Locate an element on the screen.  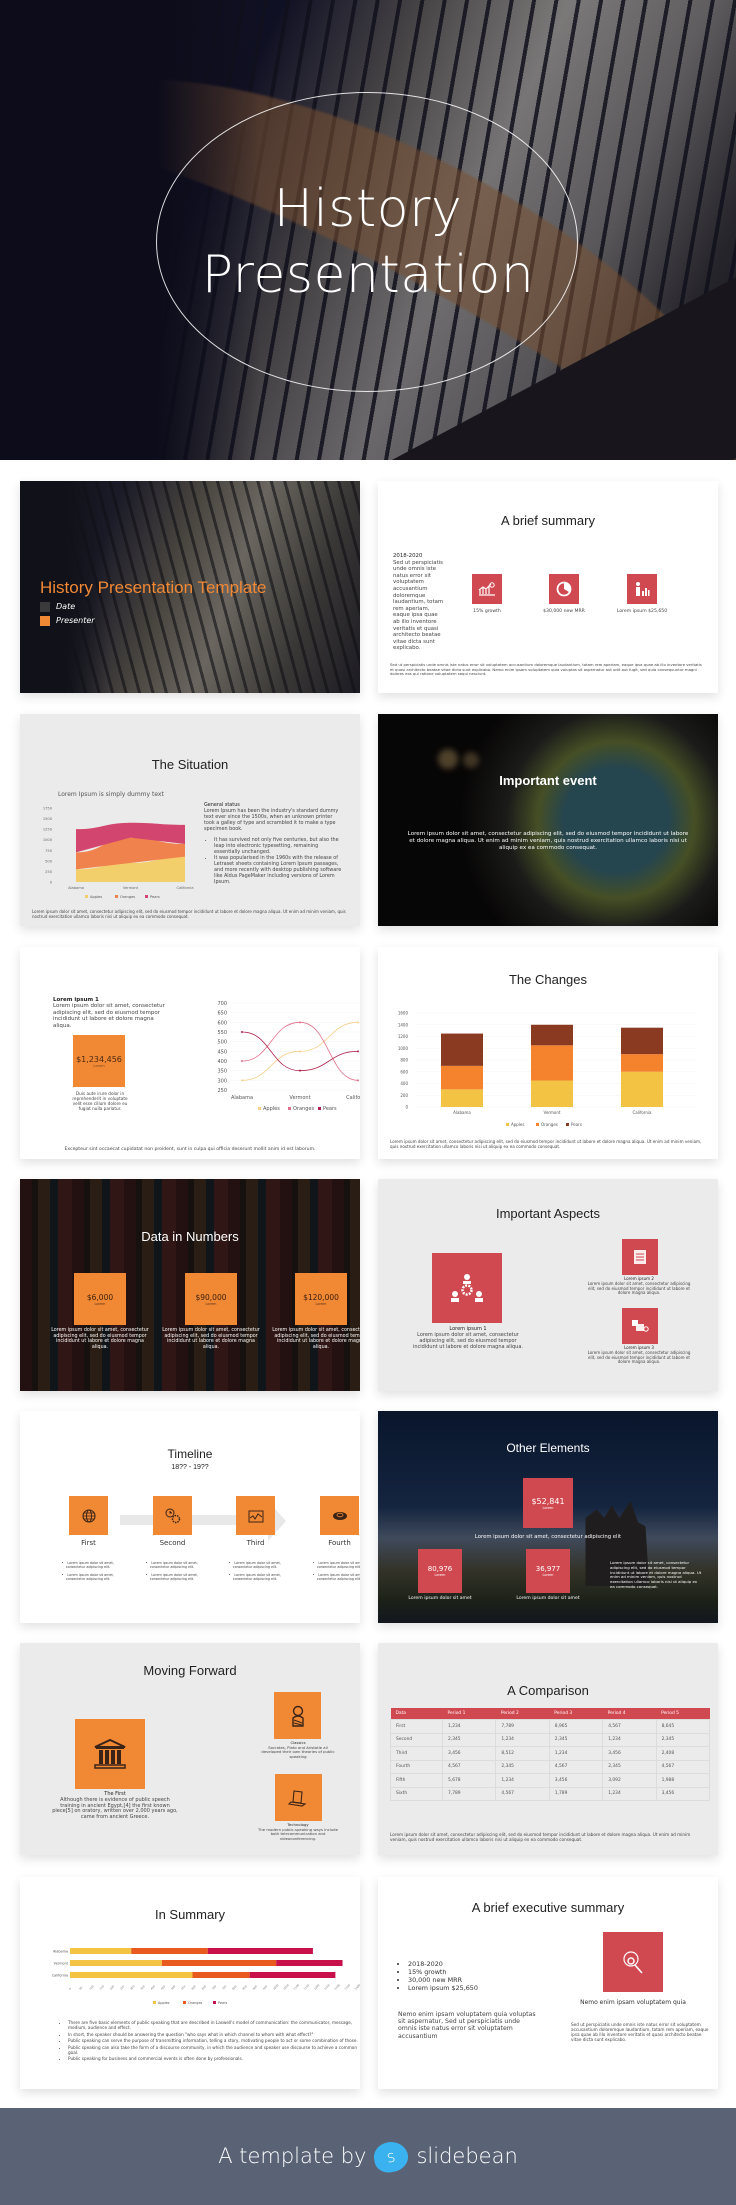
x-tick-label: 1100 is located at coordinates (296, 1987).